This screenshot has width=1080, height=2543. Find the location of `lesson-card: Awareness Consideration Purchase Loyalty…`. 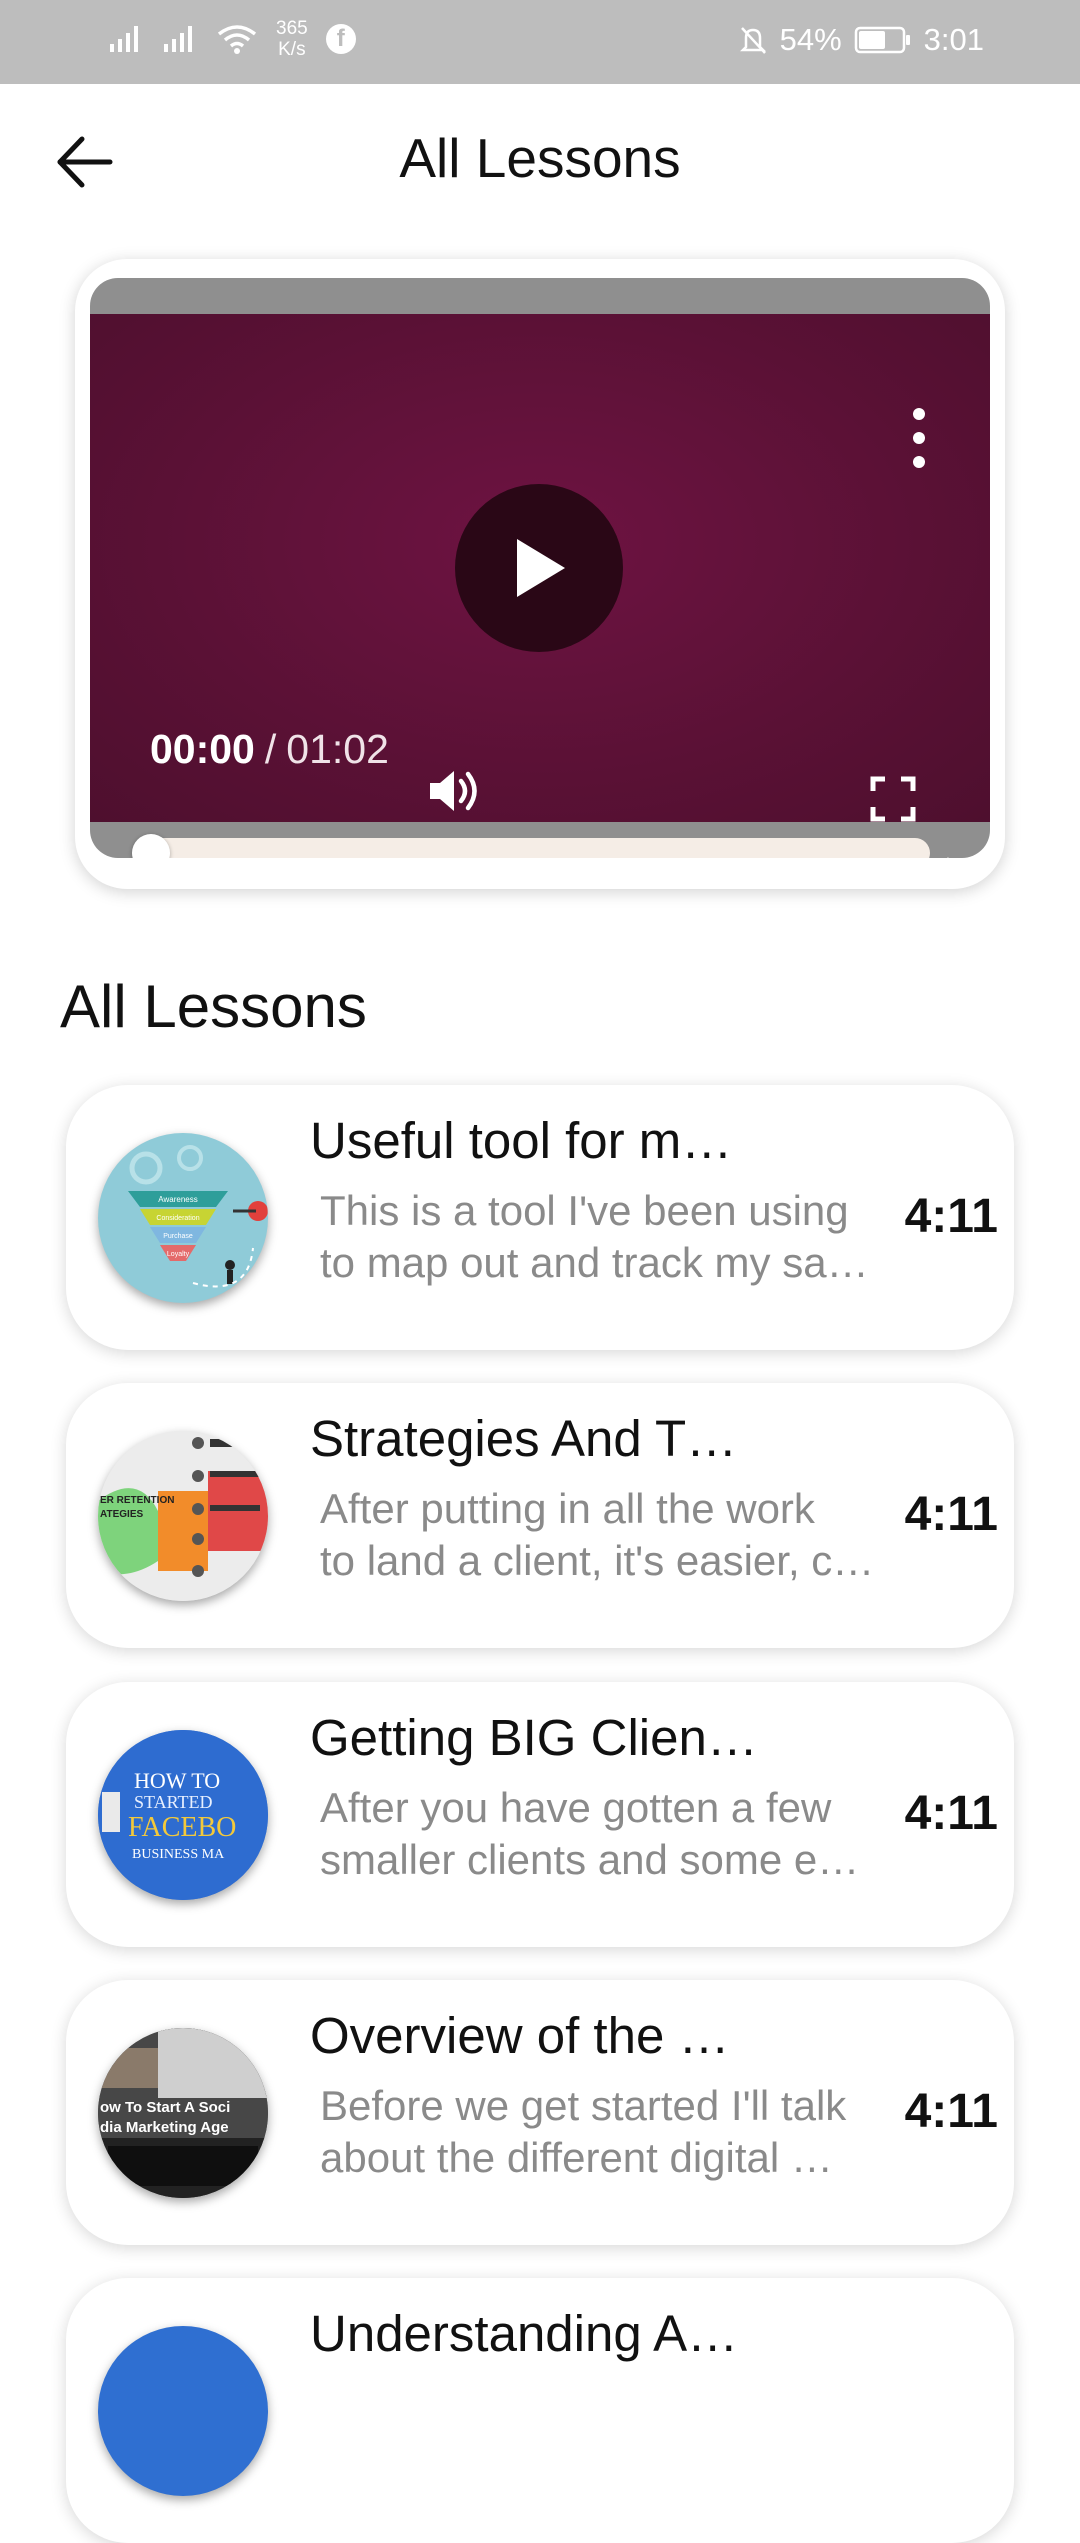

lesson-card: Awareness Consideration Purchase Loyalty… is located at coordinates (540, 1217).